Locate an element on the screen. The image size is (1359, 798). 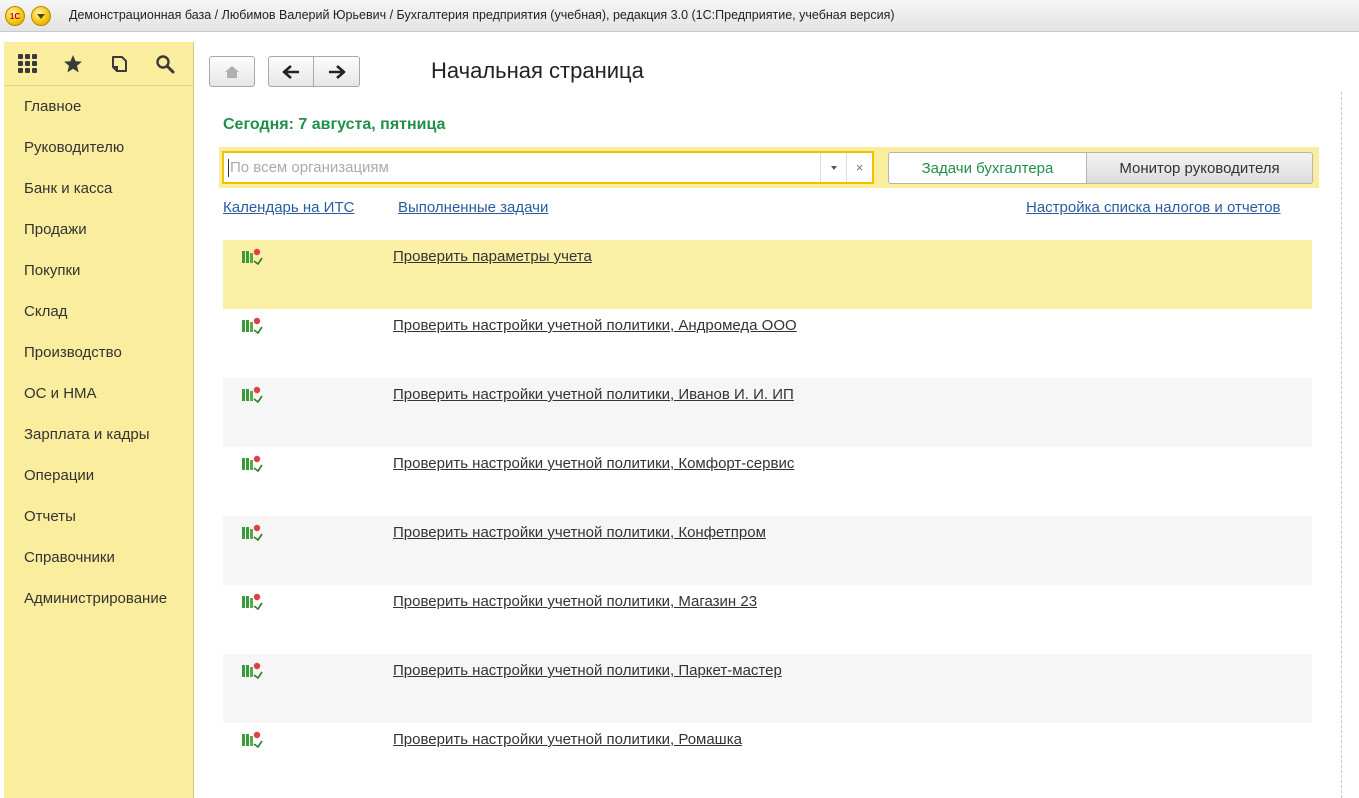
star-icon is located at coordinates (73, 63).